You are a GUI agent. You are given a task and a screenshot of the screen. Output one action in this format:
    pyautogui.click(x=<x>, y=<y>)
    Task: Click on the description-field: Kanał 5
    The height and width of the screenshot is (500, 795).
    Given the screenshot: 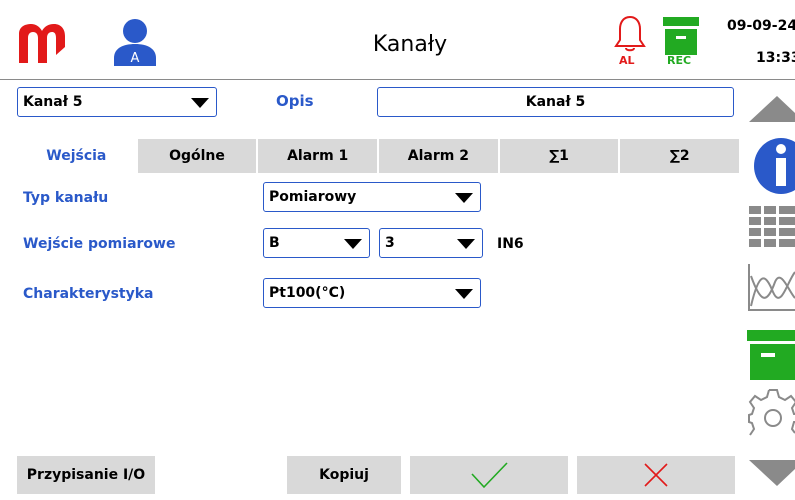 What is the action you would take?
    pyautogui.click(x=555, y=102)
    